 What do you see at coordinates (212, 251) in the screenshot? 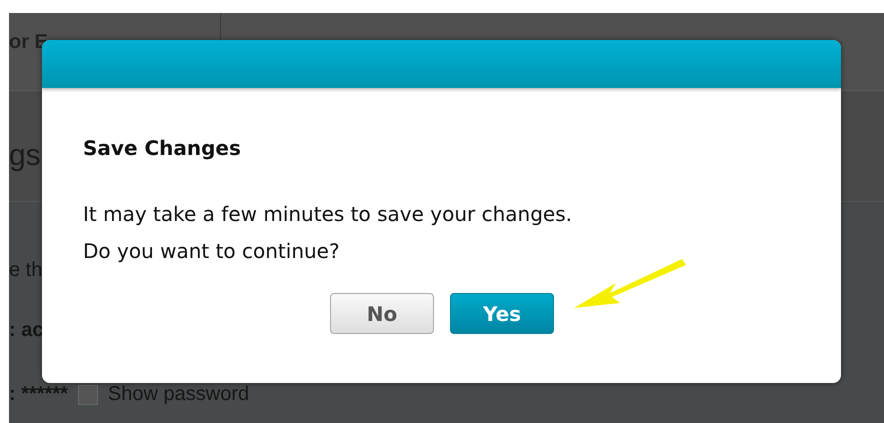
I see `dialog-message: Do you want to continue?` at bounding box center [212, 251].